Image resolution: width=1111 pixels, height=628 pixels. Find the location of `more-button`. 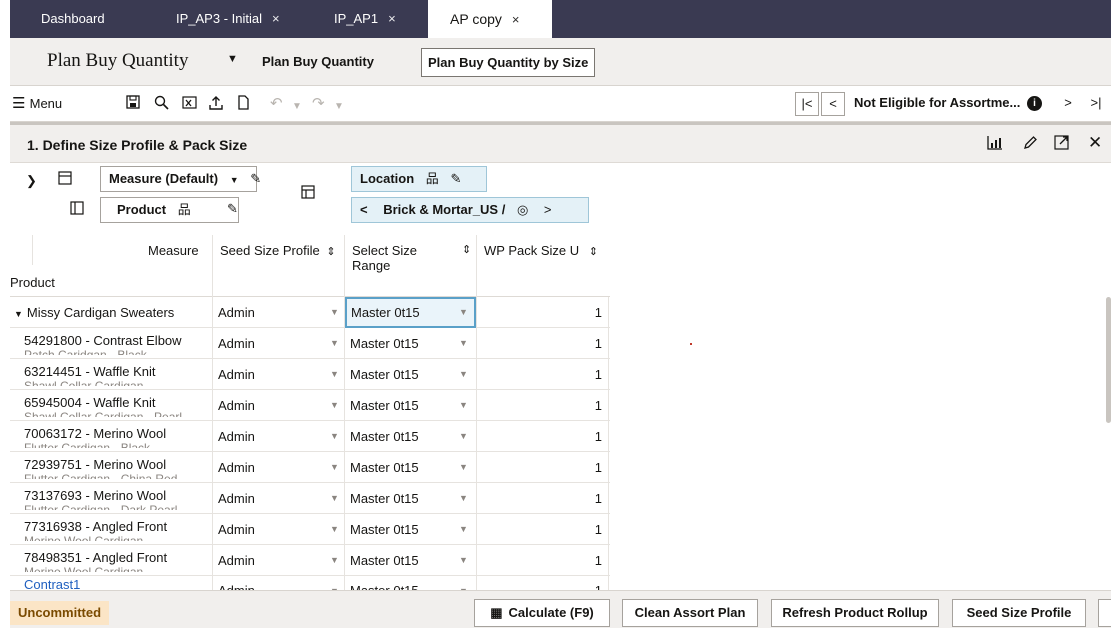

more-button is located at coordinates (1104, 613).